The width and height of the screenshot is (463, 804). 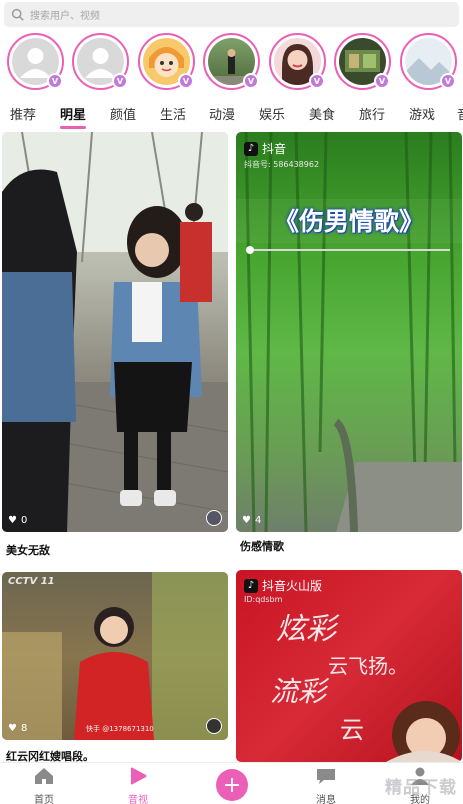 I want to click on overlay-text-3: 流彩, so click(x=298, y=691).